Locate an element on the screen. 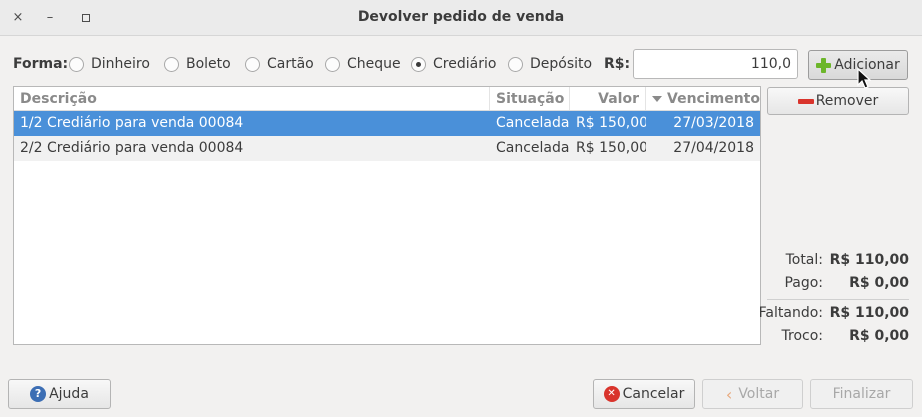 This screenshot has width=922, height=417. total-value: R$ 110,00 is located at coordinates (869, 260).